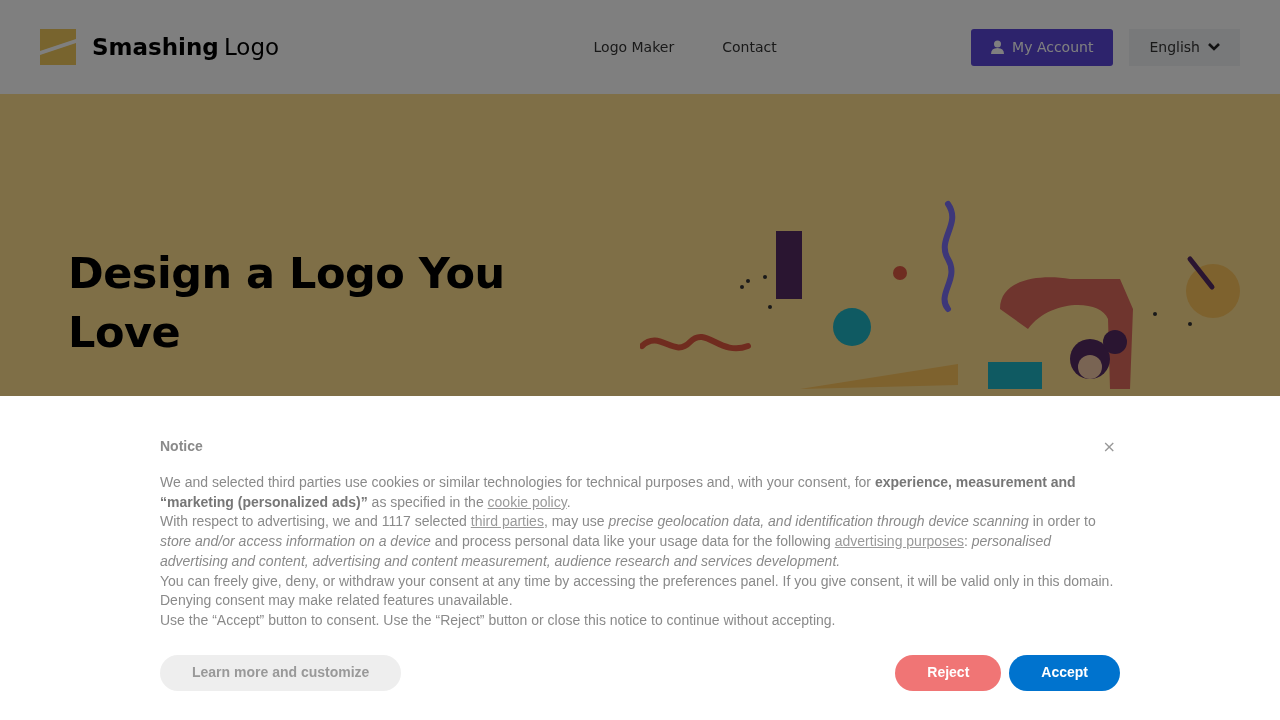 The height and width of the screenshot is (720, 1280). What do you see at coordinates (281, 672) in the screenshot?
I see `learn-more-button: Learn more and customize` at bounding box center [281, 672].